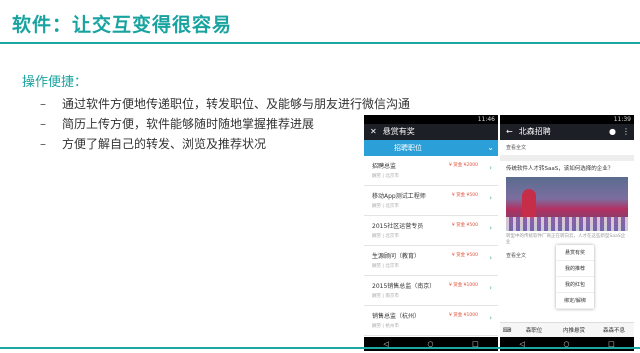 The height and width of the screenshot is (353, 640). What do you see at coordinates (567, 119) in the screenshot?
I see `status-bar: 11:39` at bounding box center [567, 119].